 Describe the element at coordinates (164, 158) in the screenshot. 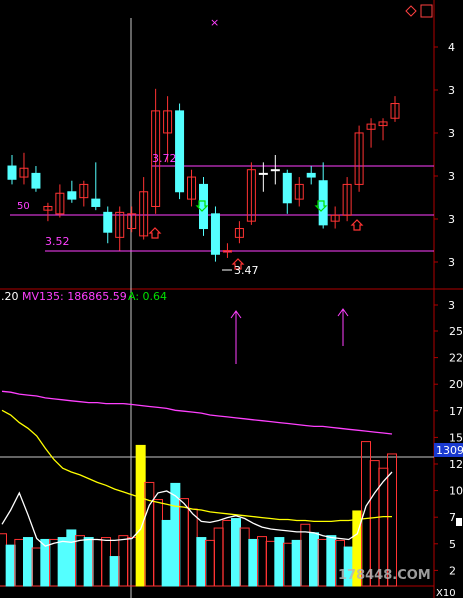

I see `high-price-label: 3.72` at that location.